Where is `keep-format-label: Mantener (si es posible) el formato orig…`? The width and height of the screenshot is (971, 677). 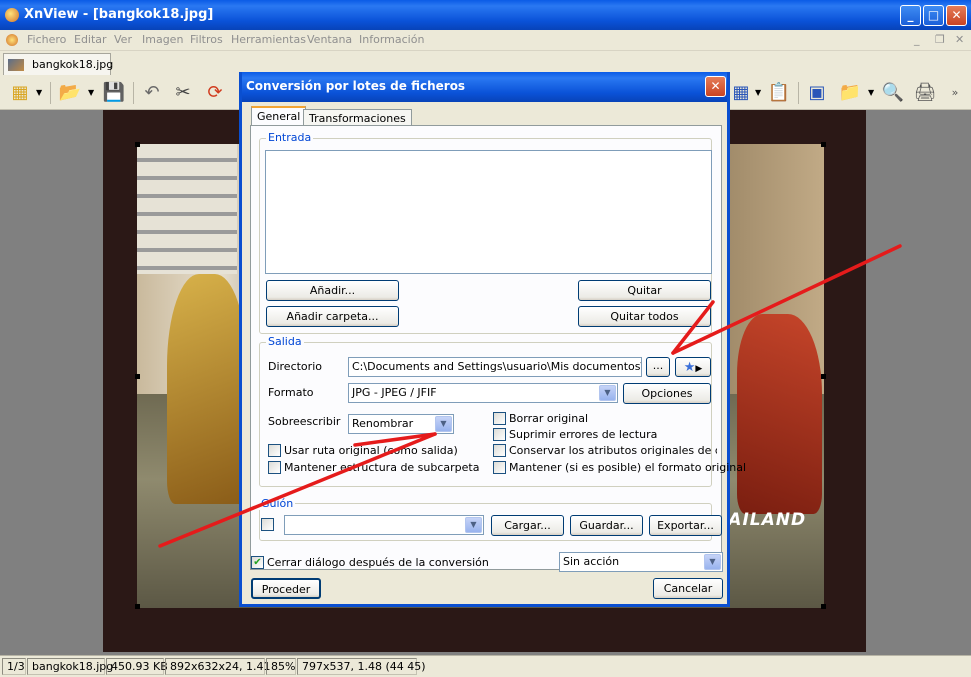
keep-format-label: Mantener (si es posible) el formato orig… is located at coordinates (628, 467).